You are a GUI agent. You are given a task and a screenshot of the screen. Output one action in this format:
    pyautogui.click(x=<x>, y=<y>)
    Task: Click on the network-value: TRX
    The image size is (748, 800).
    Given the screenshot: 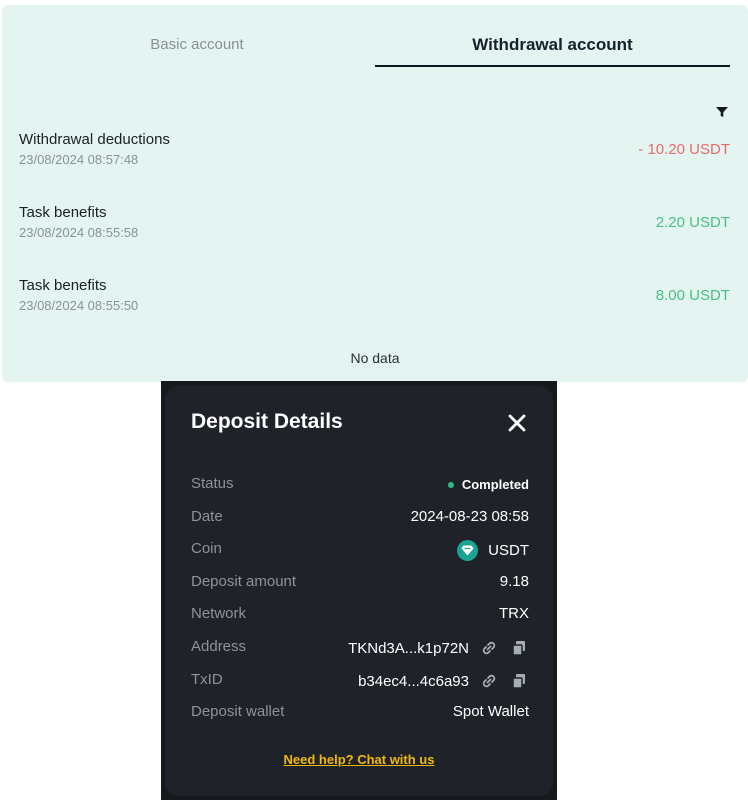 What is the action you would take?
    pyautogui.click(x=514, y=613)
    